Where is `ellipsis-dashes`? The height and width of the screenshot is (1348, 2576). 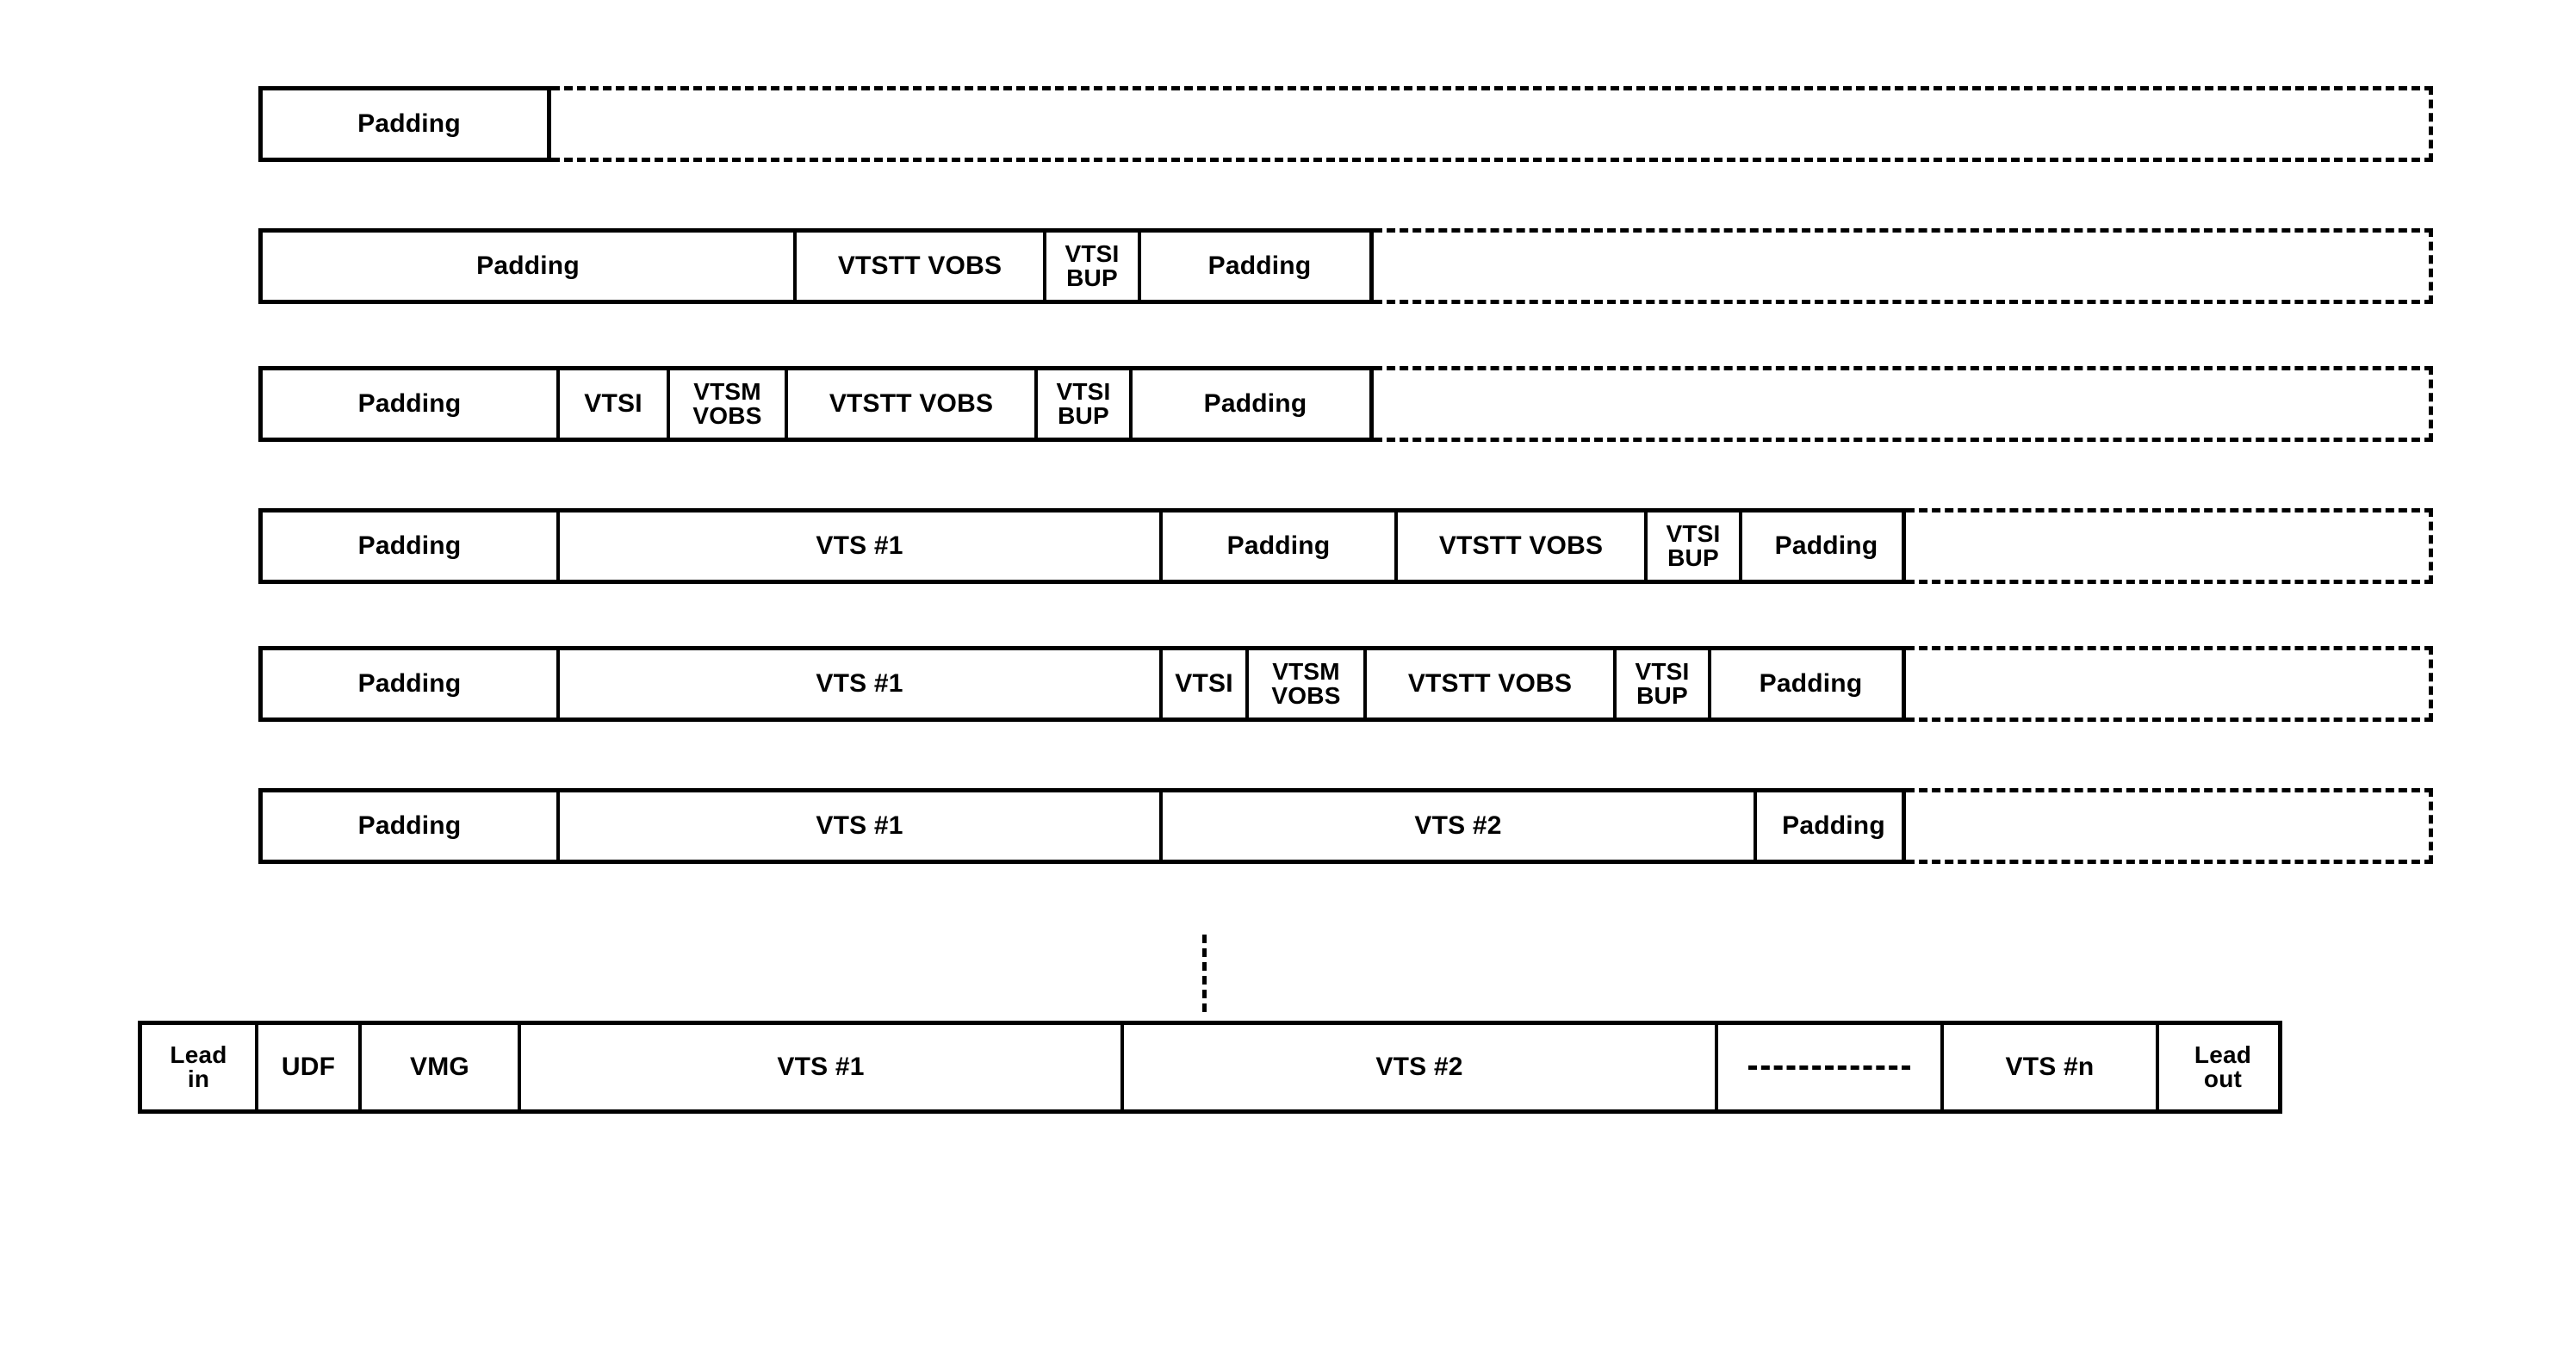 ellipsis-dashes is located at coordinates (1831, 1067).